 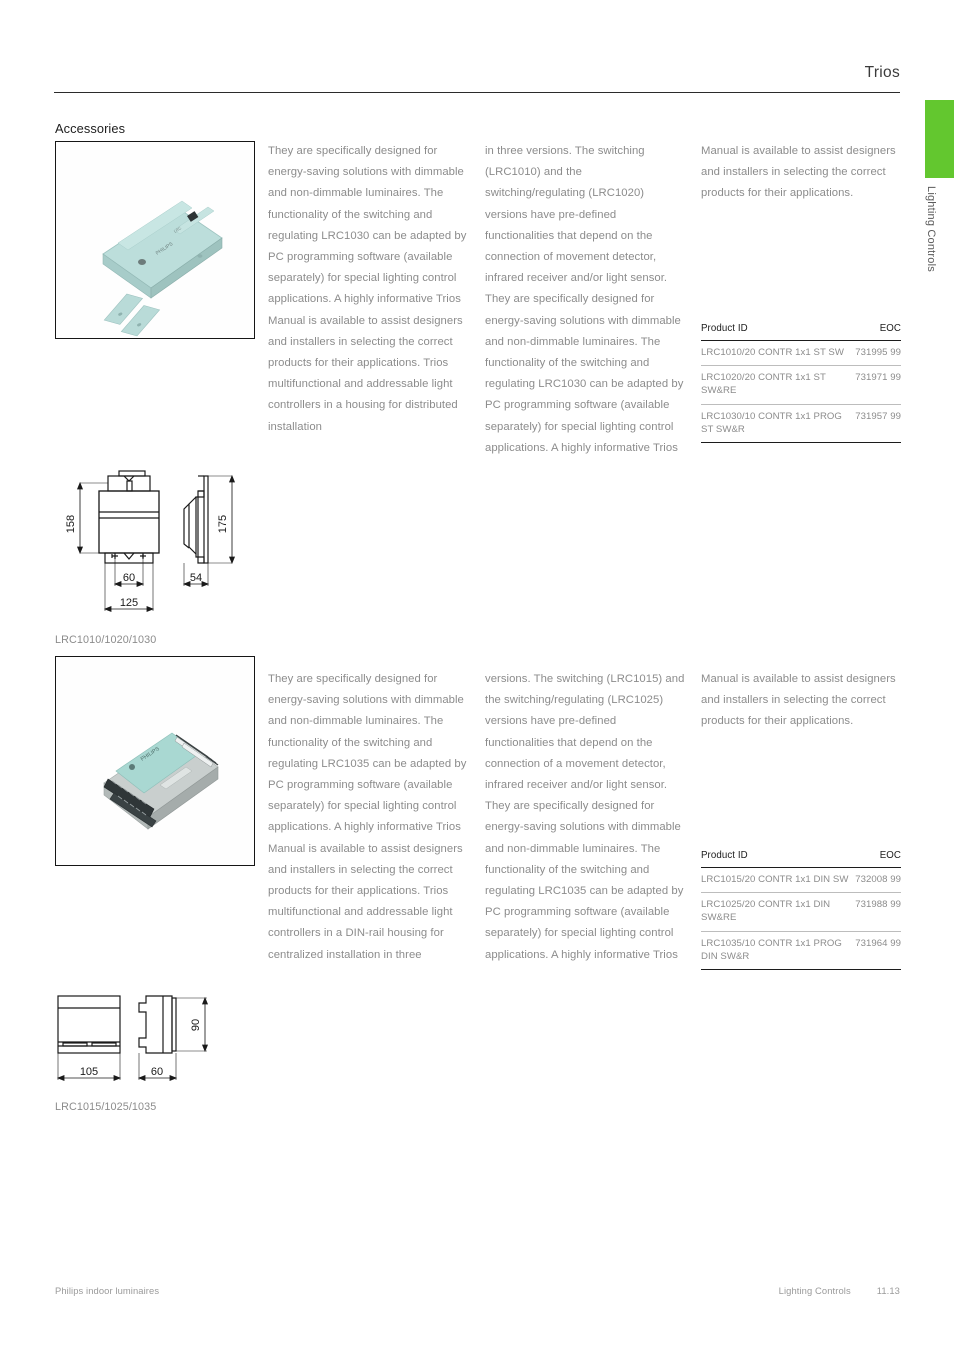 I want to click on footer-page-number: 11.13, so click(x=888, y=1290).